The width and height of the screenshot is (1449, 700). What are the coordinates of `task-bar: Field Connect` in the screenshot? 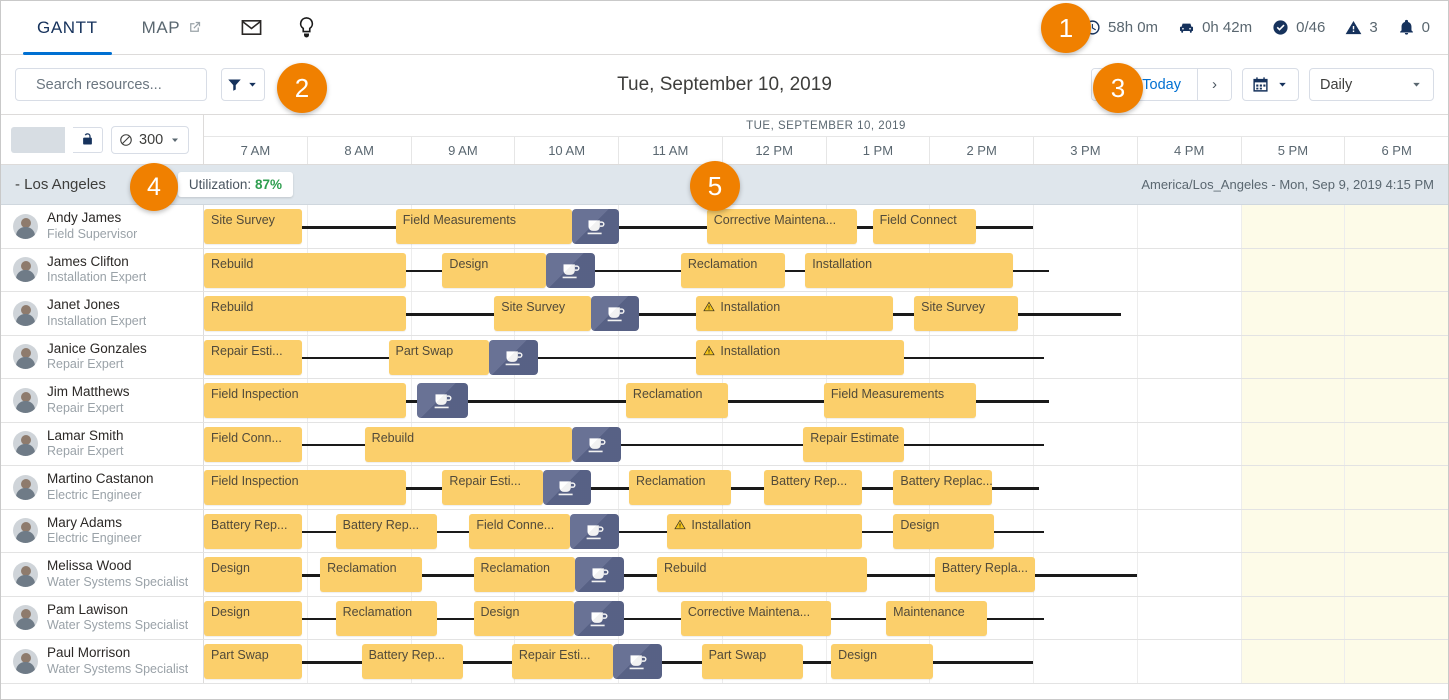 It's located at (924, 226).